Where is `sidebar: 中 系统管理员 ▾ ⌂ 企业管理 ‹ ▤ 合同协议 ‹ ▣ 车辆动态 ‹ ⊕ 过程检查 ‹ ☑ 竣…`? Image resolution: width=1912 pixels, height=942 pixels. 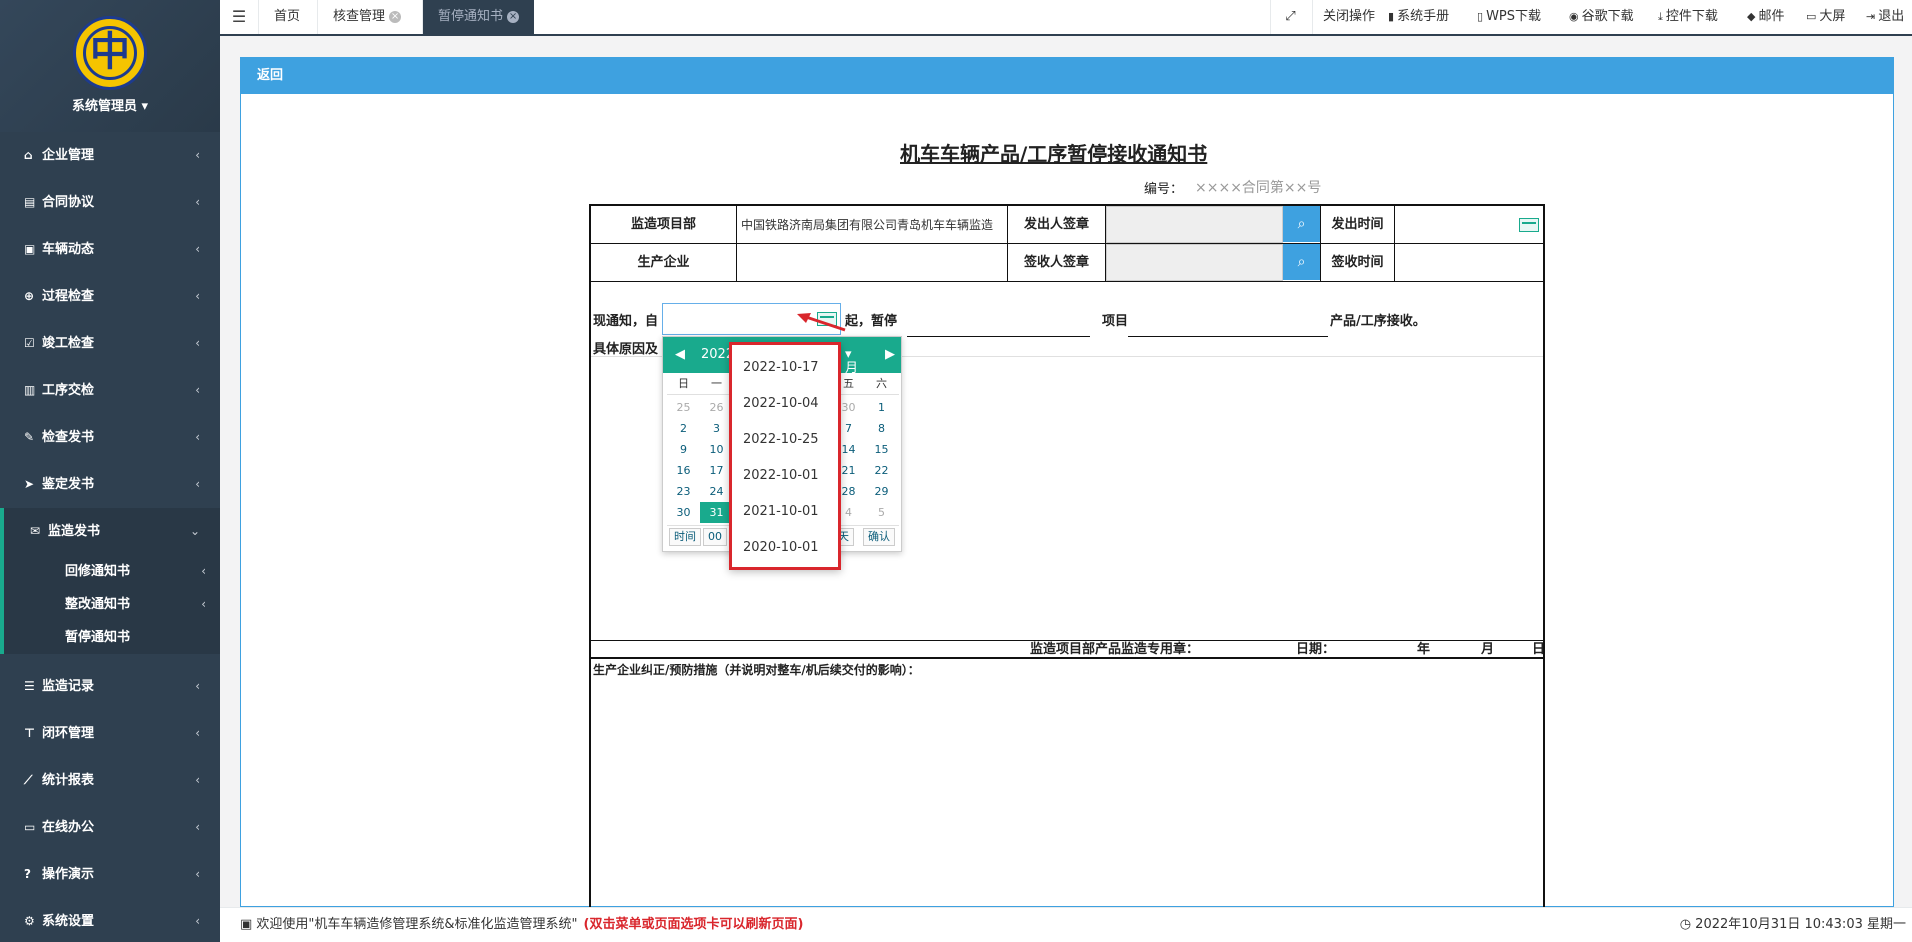 sidebar: 中 系统管理员 ▾ ⌂ 企业管理 ‹ ▤ 合同协议 ‹ ▣ 车辆动态 ‹ ⊕ 过程检查 ‹ ☑ 竣… is located at coordinates (110, 471).